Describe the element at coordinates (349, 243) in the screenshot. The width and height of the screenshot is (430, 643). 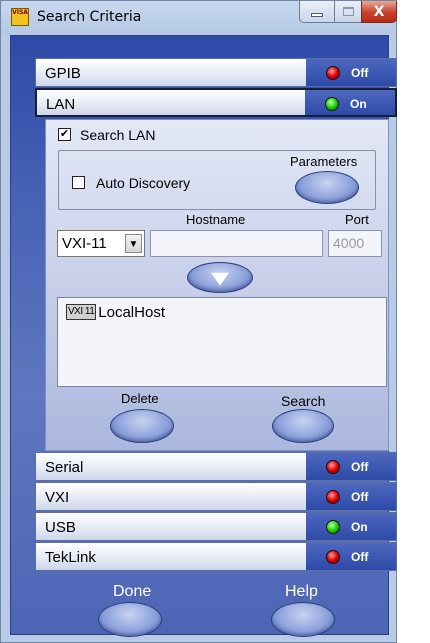
I see `port-value: 4000` at that location.